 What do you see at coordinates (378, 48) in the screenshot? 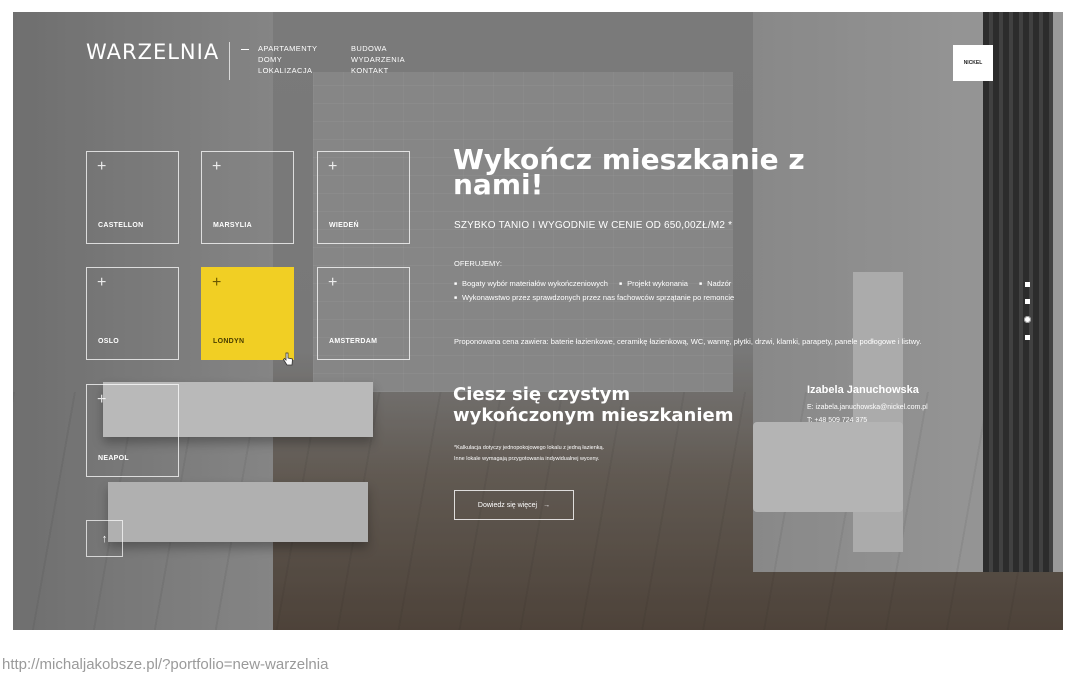
I see `nav-link-budowa: BUDOWA` at bounding box center [378, 48].